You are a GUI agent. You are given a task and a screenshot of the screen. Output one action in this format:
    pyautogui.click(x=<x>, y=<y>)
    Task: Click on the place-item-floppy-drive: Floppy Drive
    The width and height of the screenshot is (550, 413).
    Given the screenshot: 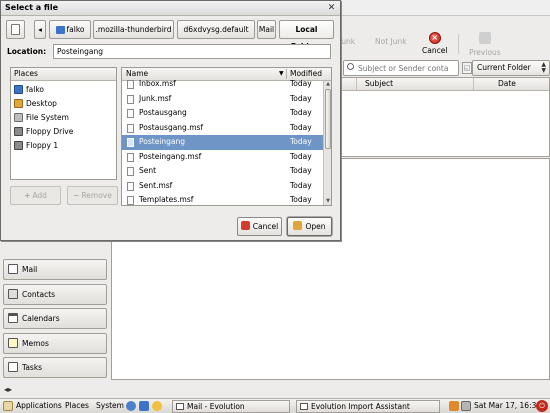 What is the action you would take?
    pyautogui.click(x=43, y=131)
    